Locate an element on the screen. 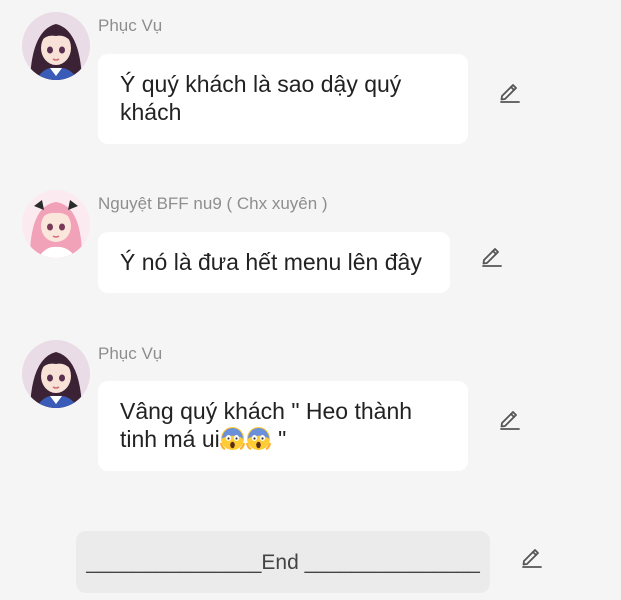 The width and height of the screenshot is (621, 600). end-message-bubble: _______________End _______________ is located at coordinates (283, 562).